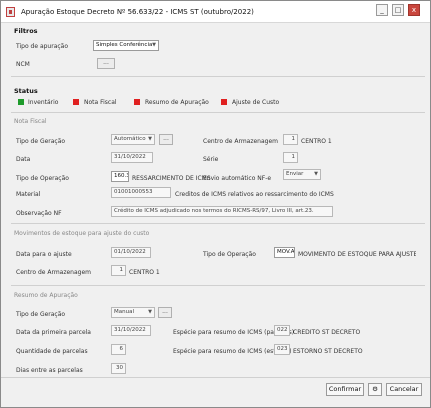 Image resolution: width=431 pixels, height=408 pixels. Describe the element at coordinates (241, 141) in the screenshot. I see `nf-centro-label: Centro de Armazenagem` at that location.